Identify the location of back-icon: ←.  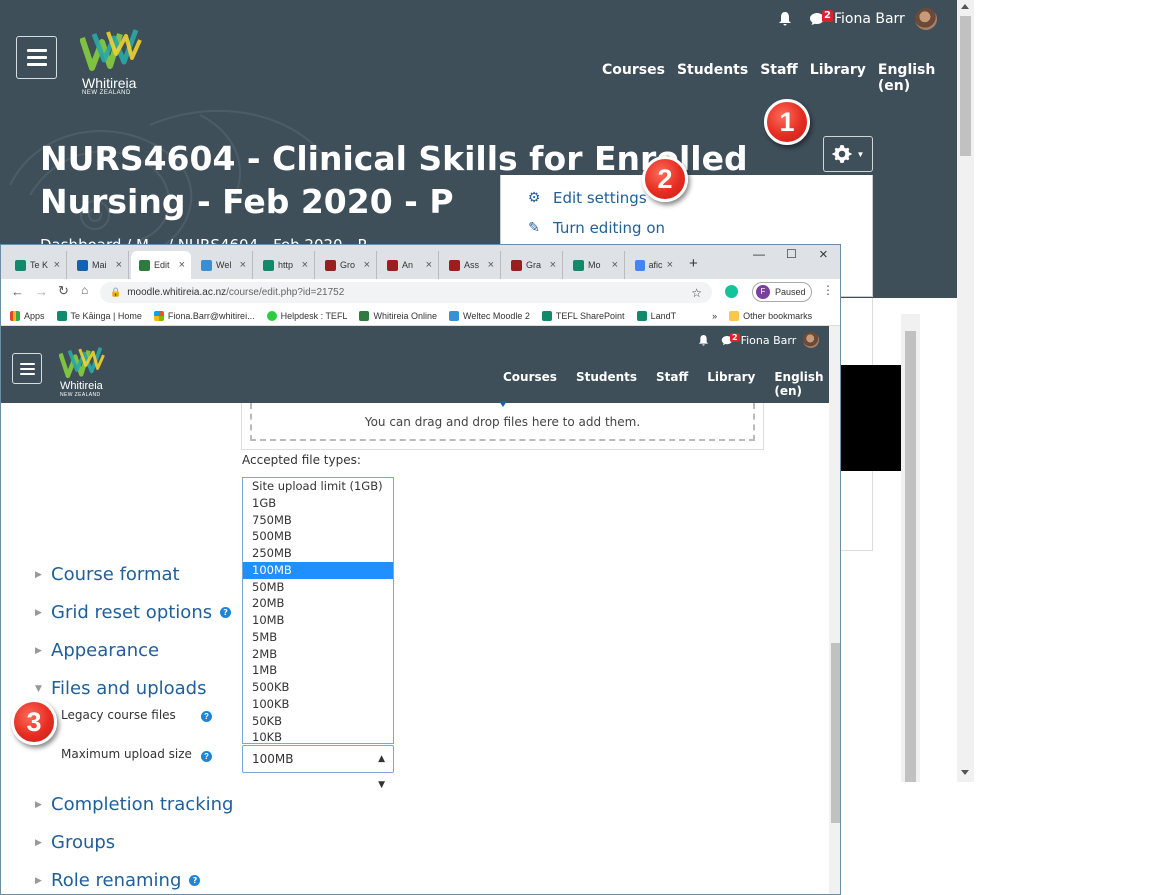
(17, 291).